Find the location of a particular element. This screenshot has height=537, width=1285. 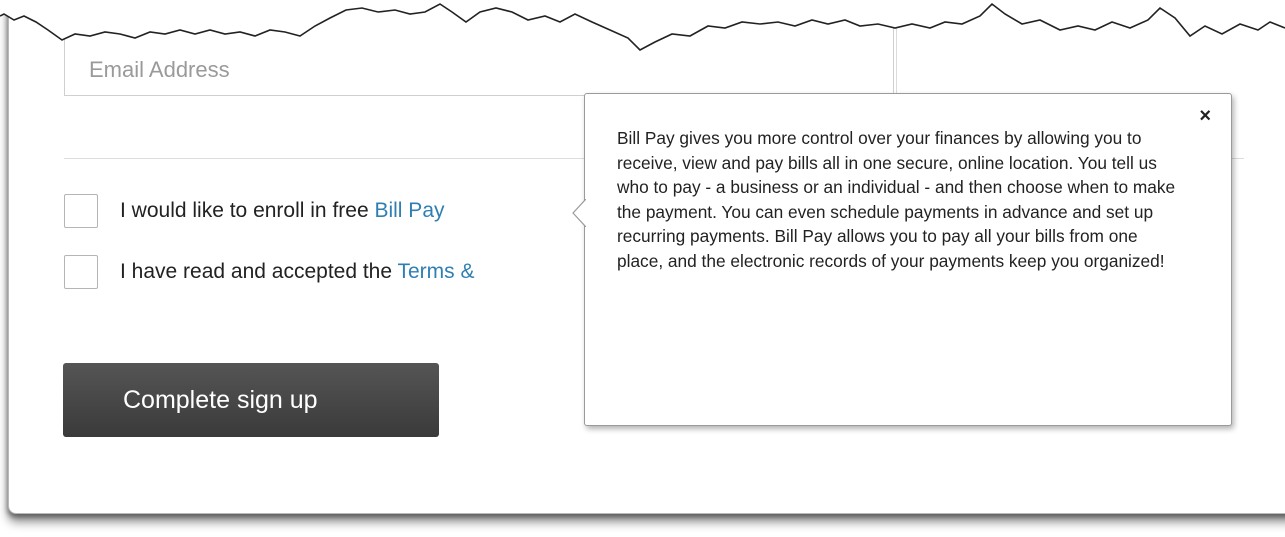

bill-pay-enroll-checkbox is located at coordinates (81, 211).